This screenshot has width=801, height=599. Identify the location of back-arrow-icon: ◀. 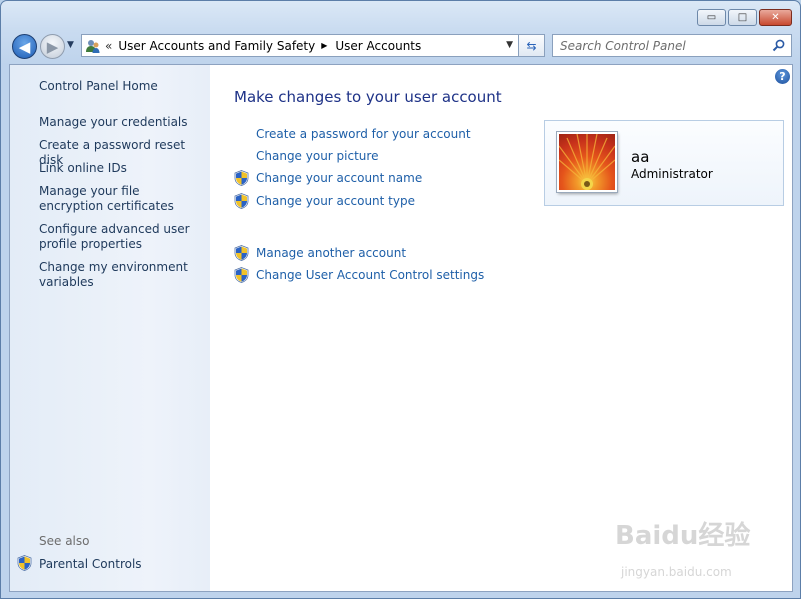
(24, 46).